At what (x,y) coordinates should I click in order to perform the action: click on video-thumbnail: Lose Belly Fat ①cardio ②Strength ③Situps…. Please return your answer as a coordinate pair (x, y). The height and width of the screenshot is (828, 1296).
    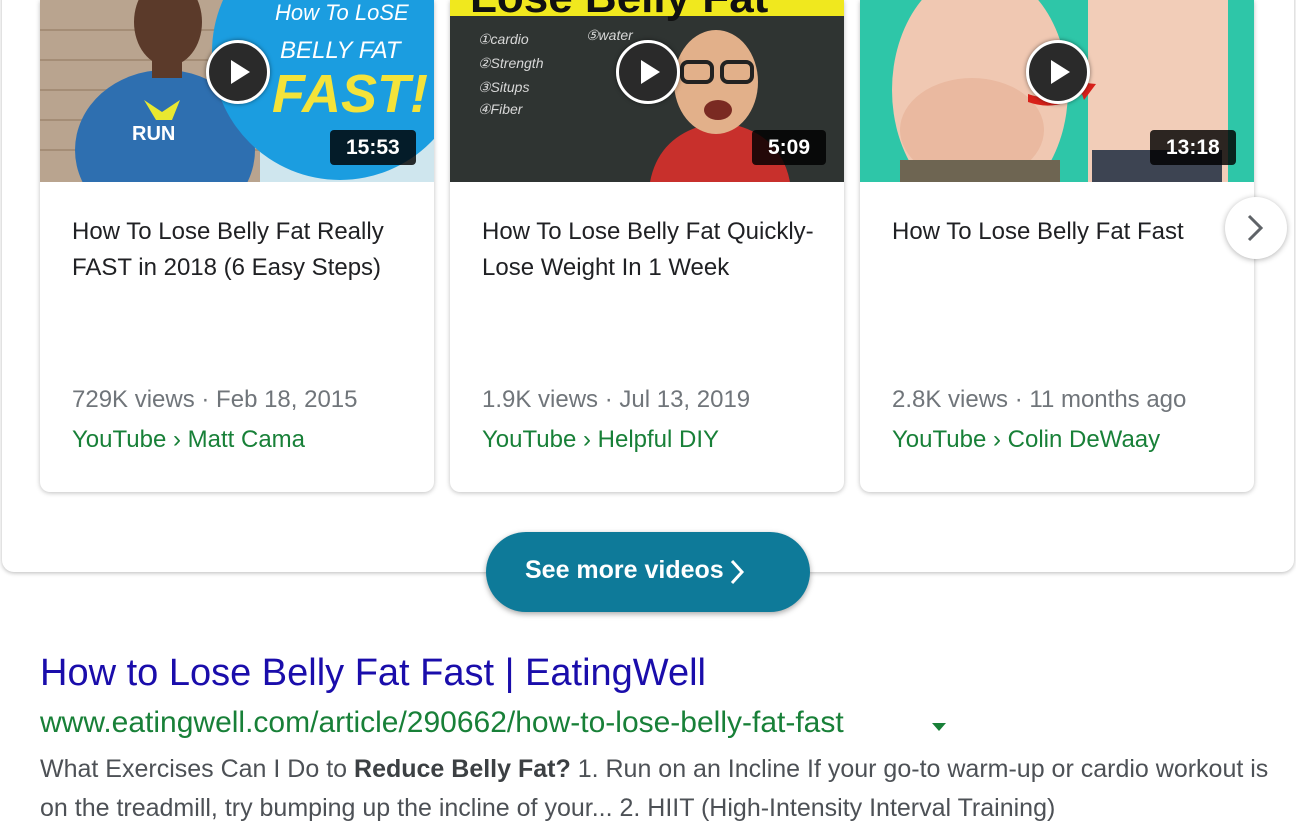
    Looking at the image, I should click on (647, 91).